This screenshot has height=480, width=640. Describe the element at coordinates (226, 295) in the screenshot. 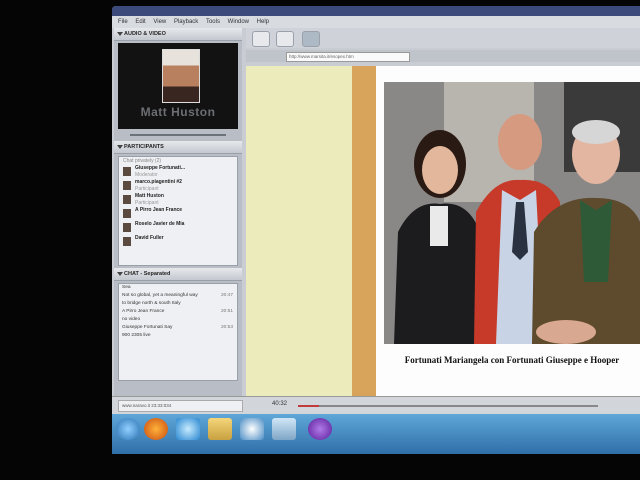

I see `chat-time: 20:47` at that location.